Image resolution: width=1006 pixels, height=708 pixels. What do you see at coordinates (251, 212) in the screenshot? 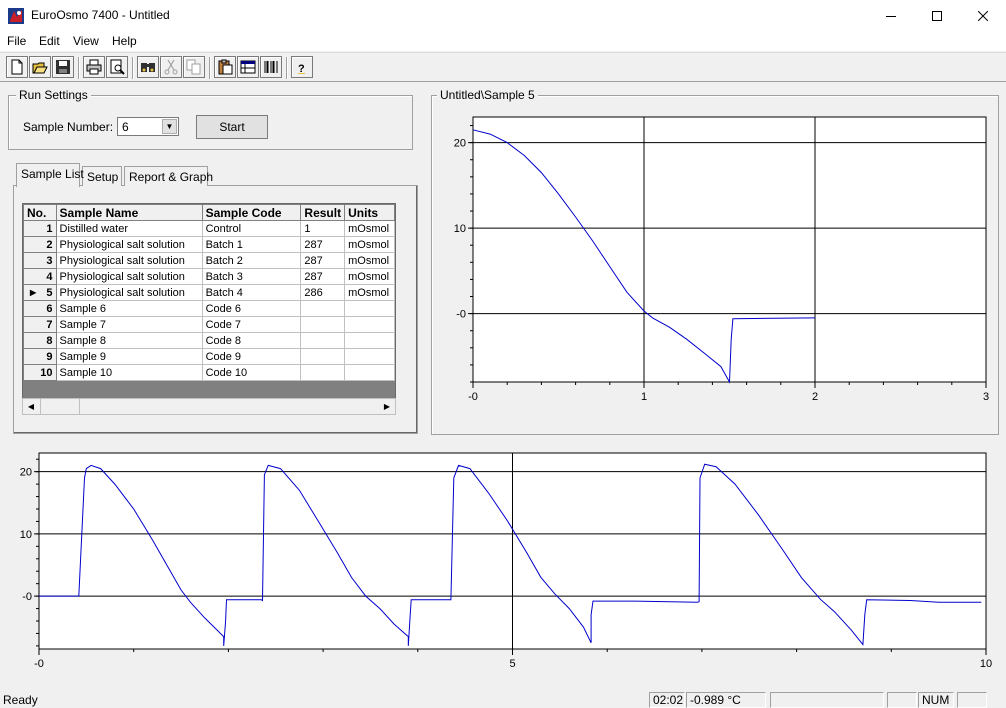
I see `column-header-sample-code: Sample Code` at bounding box center [251, 212].